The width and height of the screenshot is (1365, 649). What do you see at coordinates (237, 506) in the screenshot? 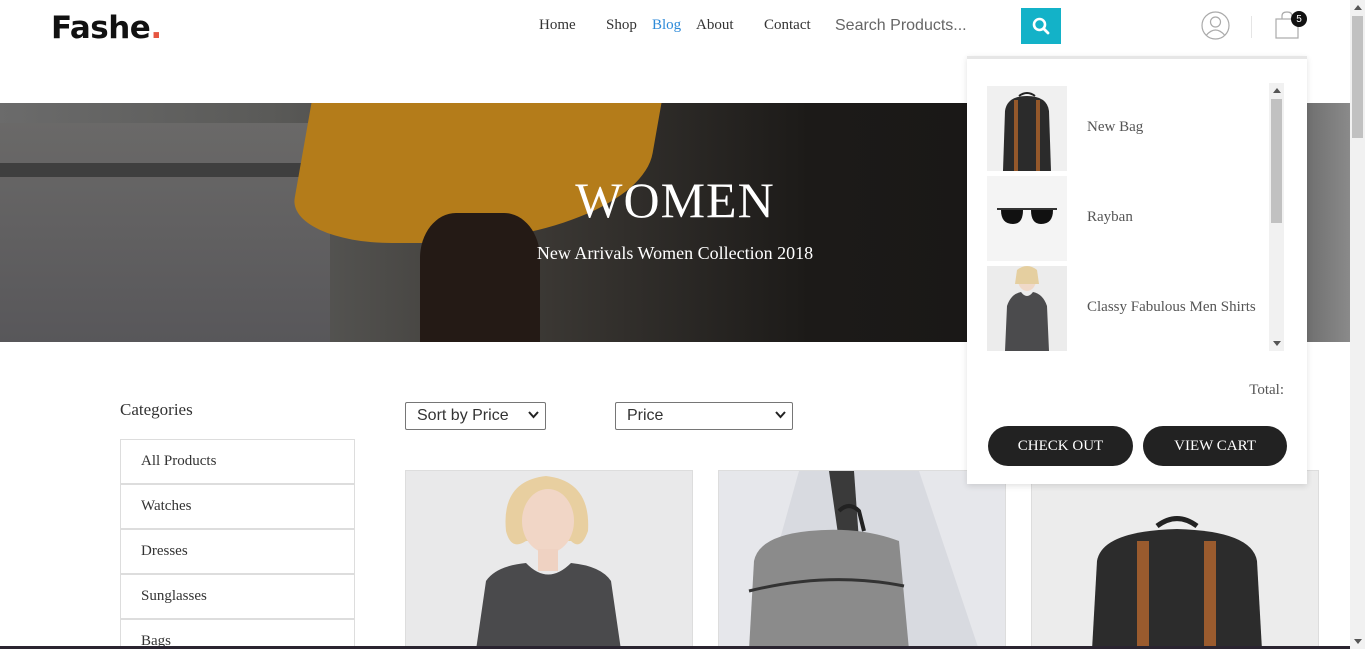
I see `category-watches: Watches` at bounding box center [237, 506].